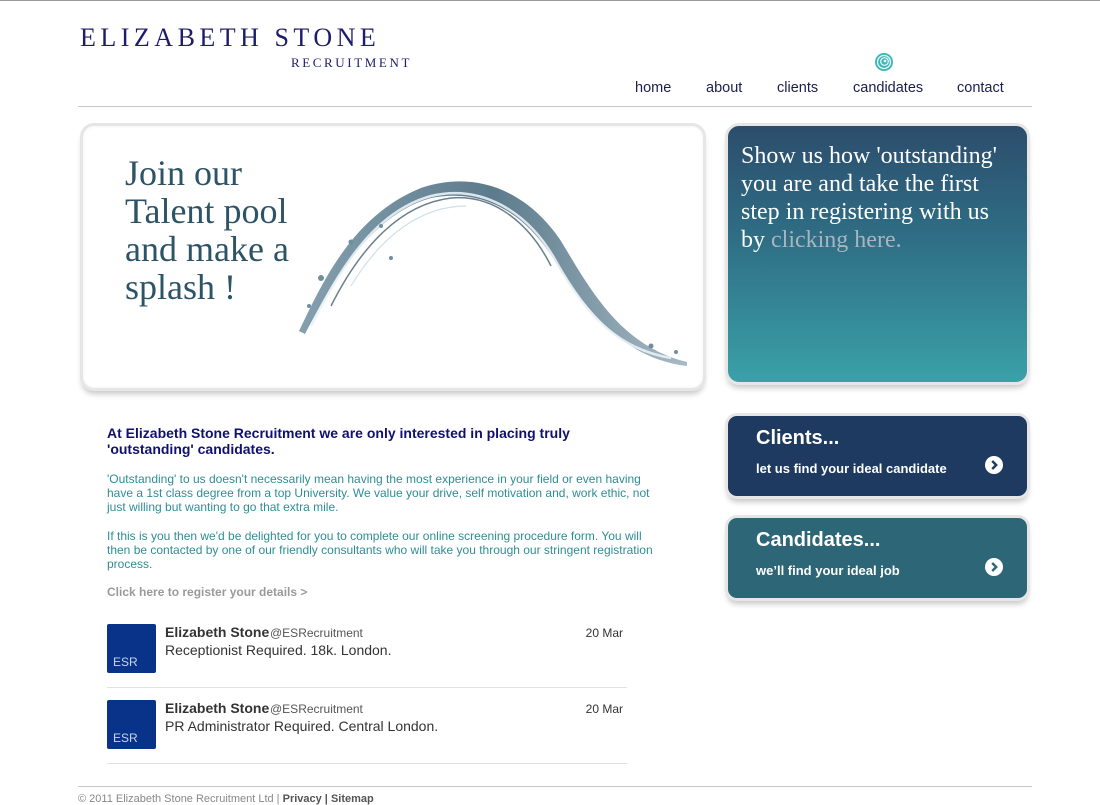 This screenshot has width=1100, height=805. Describe the element at coordinates (278, 650) in the screenshot. I see `tweet-text: Receptionist Required. 18k. London.` at that location.